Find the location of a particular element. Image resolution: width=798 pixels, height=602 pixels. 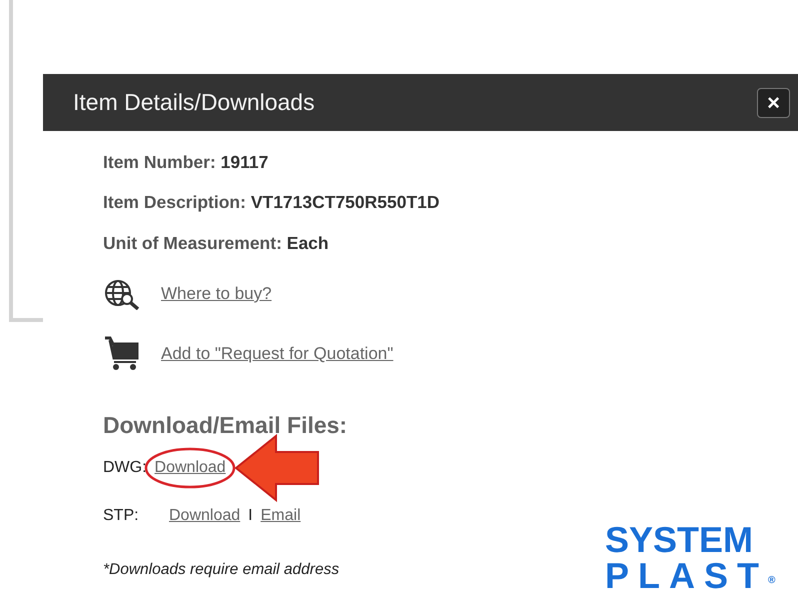

detail-line: Item Number: 19117 is located at coordinates (186, 162).